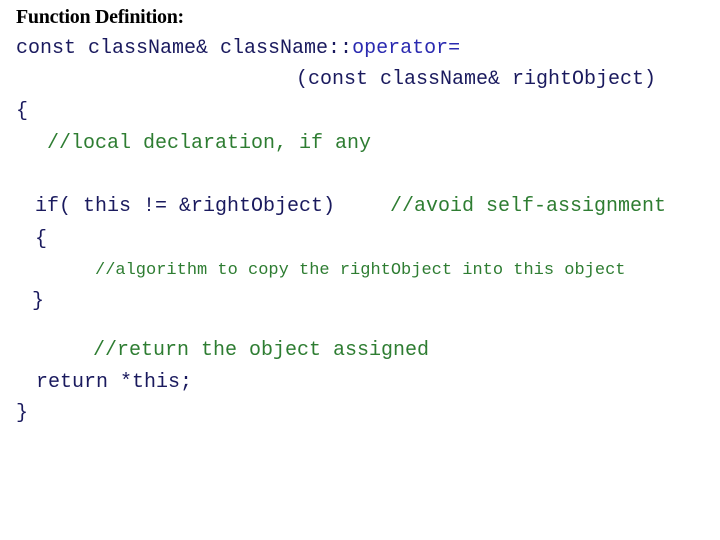 This screenshot has width=720, height=540. I want to click on code-line-signature: const className& className::operator=, so click(238, 49).